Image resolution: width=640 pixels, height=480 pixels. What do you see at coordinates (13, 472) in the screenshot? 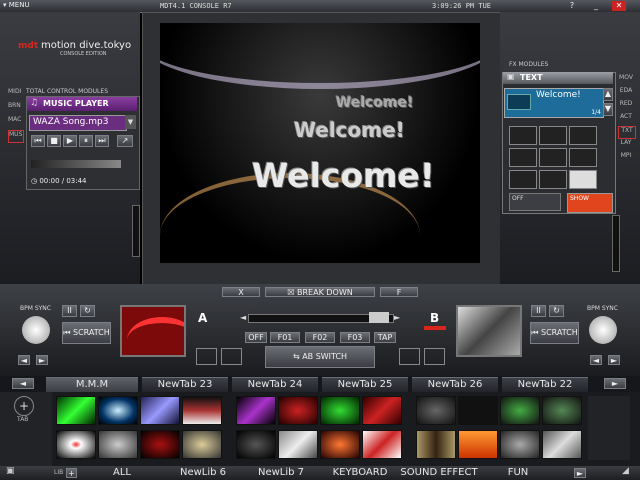
I see `screenshot-icon: ▣` at bounding box center [13, 472].